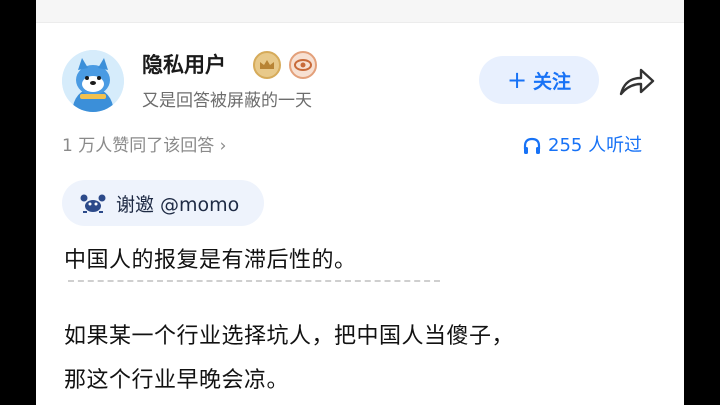  I want to click on invite-label: 谢邀 @momo, so click(178, 204).